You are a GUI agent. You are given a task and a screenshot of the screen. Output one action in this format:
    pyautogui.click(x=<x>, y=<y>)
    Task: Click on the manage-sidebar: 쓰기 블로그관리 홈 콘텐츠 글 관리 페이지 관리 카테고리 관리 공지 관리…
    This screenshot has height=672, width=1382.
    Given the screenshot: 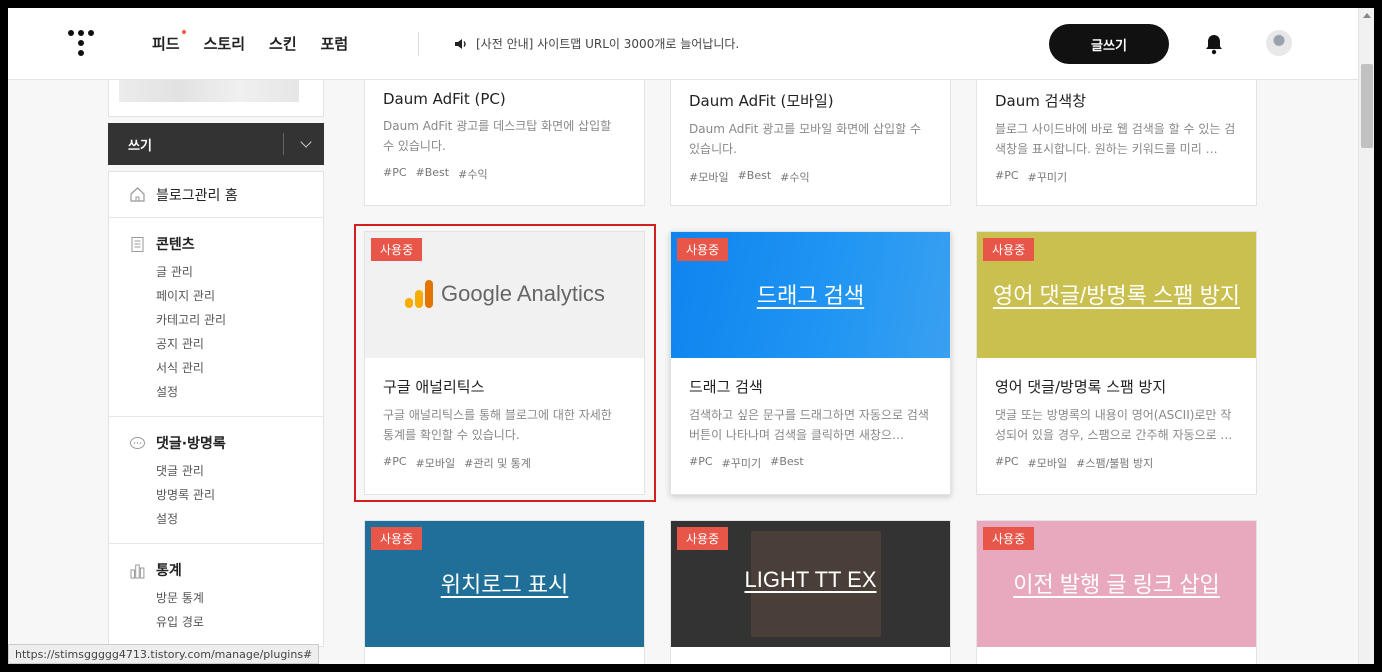 What is the action you would take?
    pyautogui.click(x=216, y=372)
    